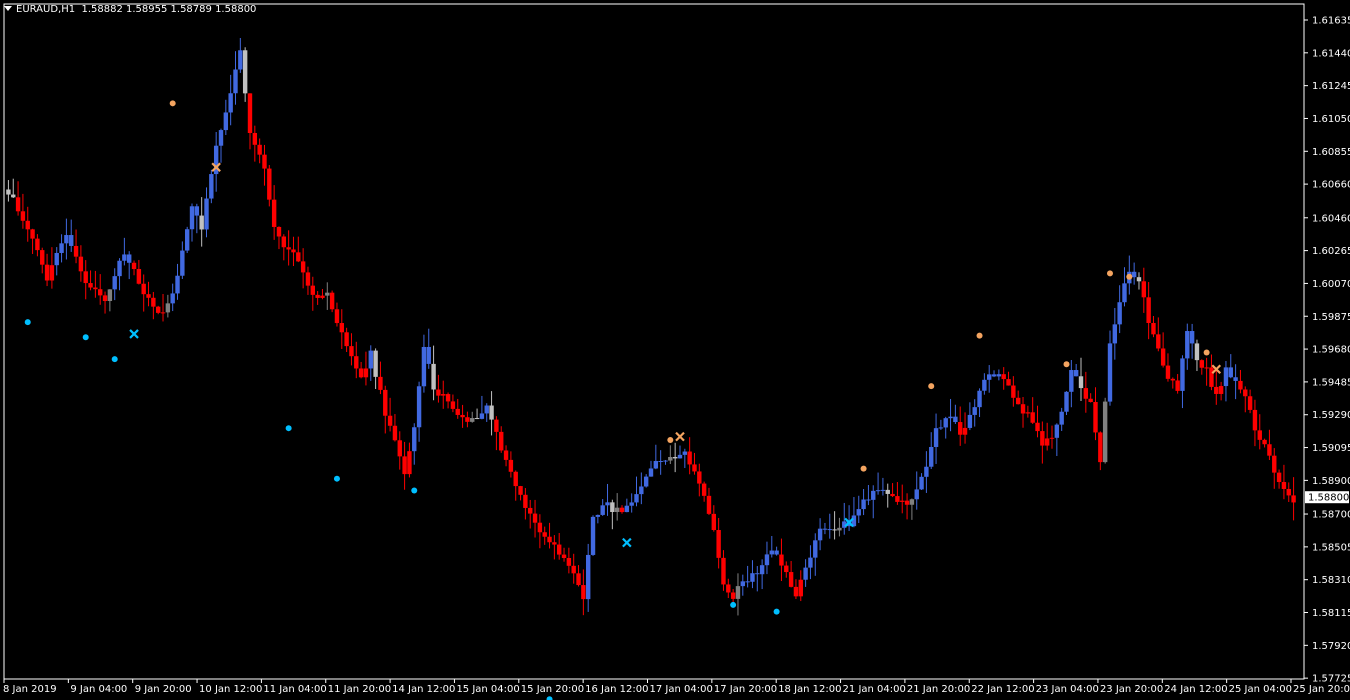 The width and height of the screenshot is (1350, 700). I want to click on x-tick-label: 11 Jan 20:00, so click(359, 689).